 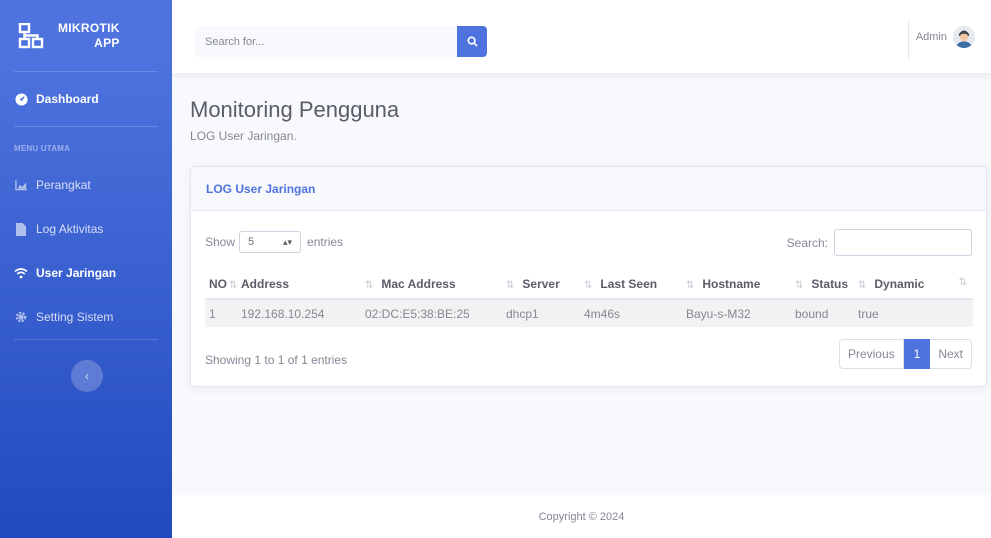 I want to click on network-icon, so click(x=31, y=35).